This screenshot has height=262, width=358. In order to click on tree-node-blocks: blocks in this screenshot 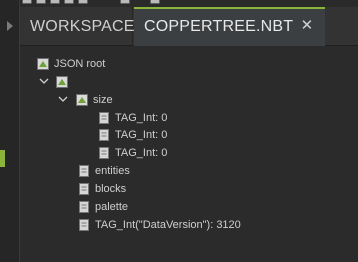, I will do `click(102, 188)`.